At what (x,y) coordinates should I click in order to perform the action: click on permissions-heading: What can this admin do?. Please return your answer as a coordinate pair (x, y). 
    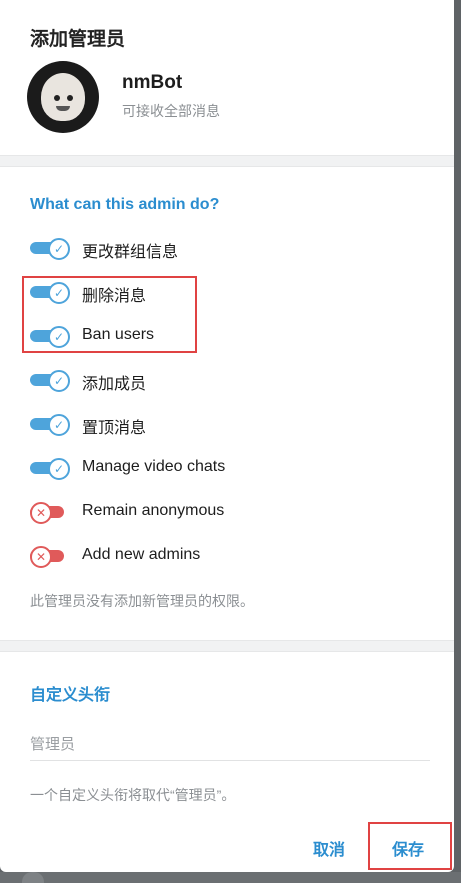
    Looking at the image, I should click on (125, 204).